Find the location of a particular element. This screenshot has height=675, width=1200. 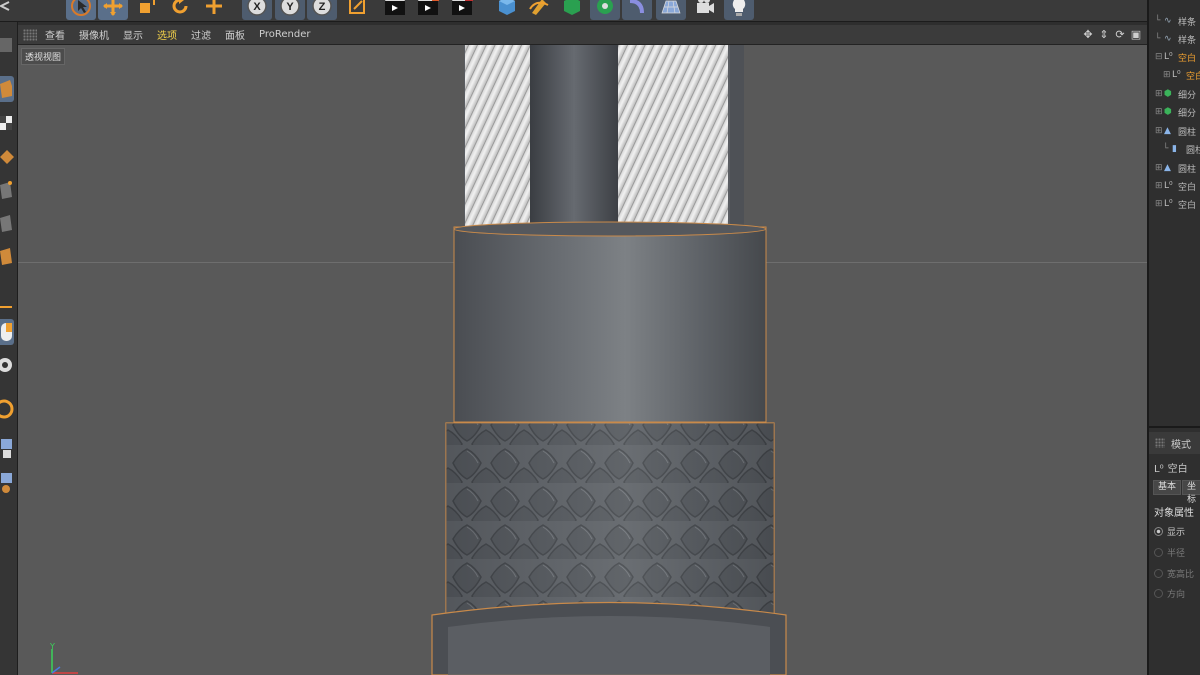

y-axis-lock-icon: Y is located at coordinates (290, 10).